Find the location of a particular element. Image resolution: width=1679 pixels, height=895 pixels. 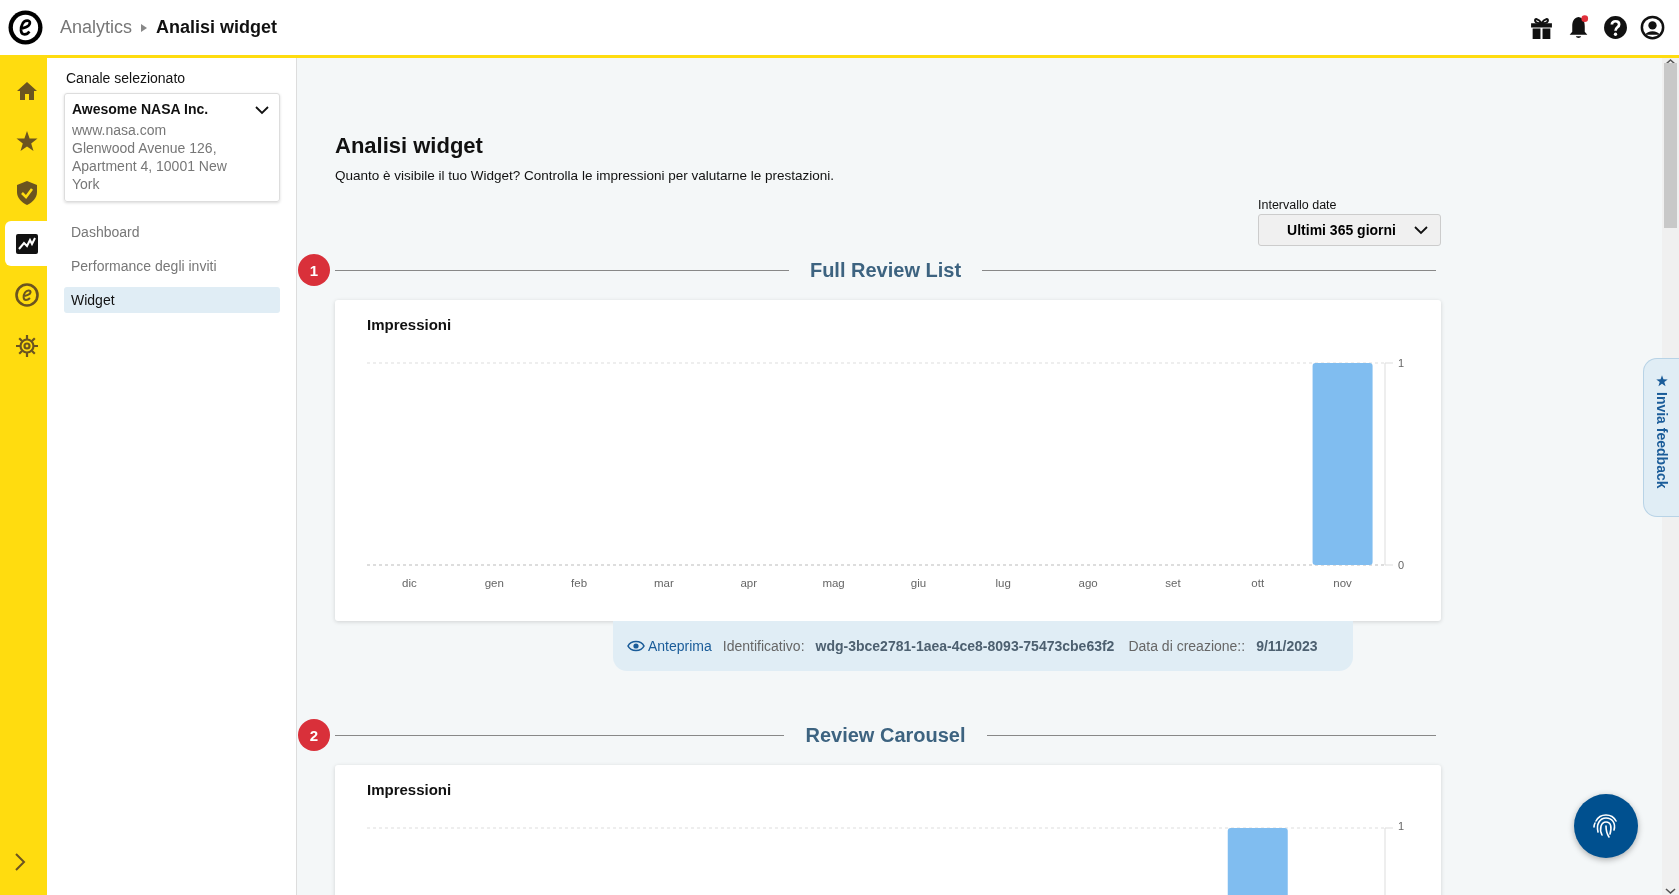

axis-label: dic is located at coordinates (409, 583).